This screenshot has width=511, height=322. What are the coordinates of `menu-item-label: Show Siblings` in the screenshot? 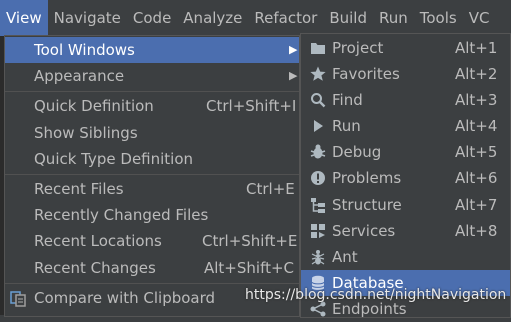 It's located at (86, 133).